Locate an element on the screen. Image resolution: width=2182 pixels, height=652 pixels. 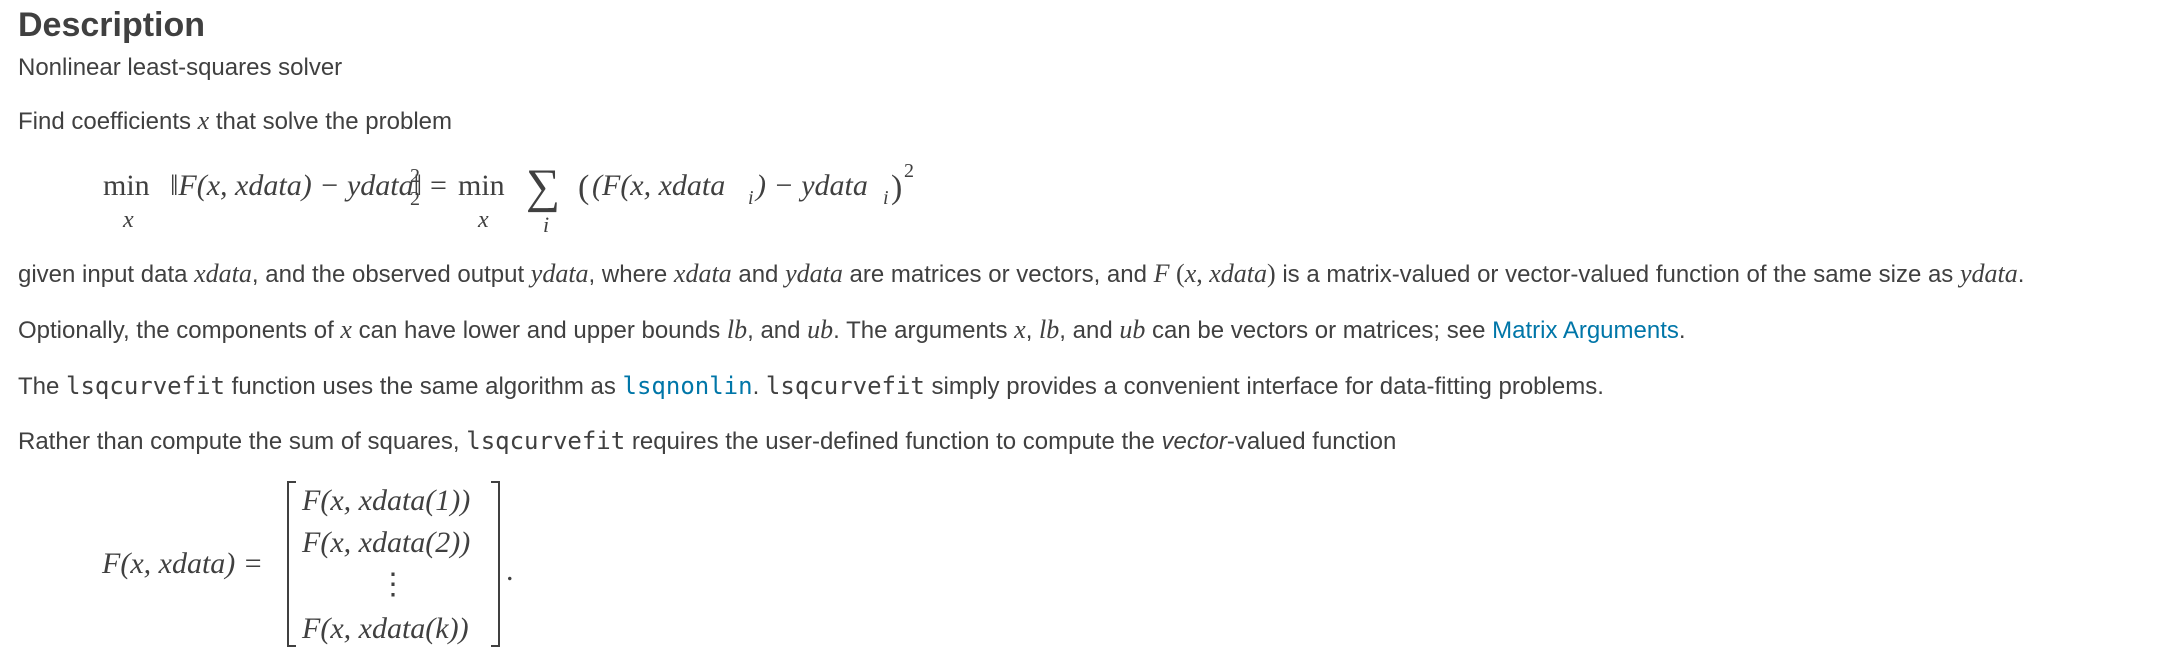
eq1-min-2: min is located at coordinates (481, 185).